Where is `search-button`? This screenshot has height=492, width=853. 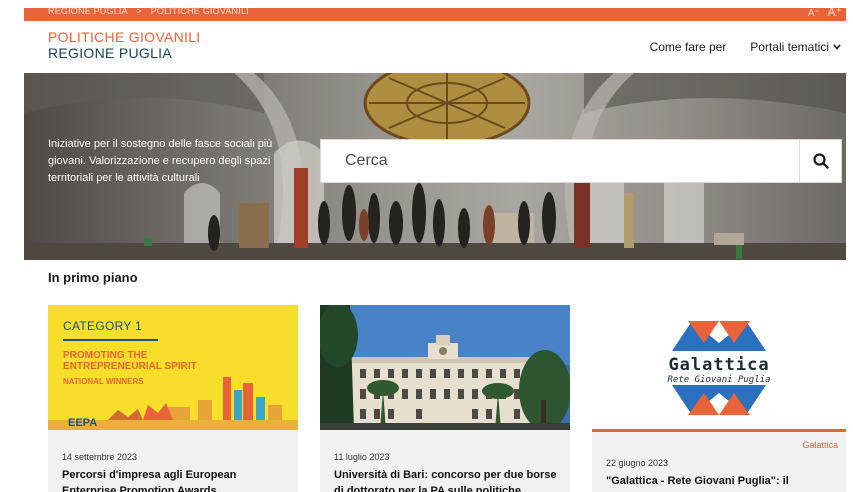 search-button is located at coordinates (820, 161).